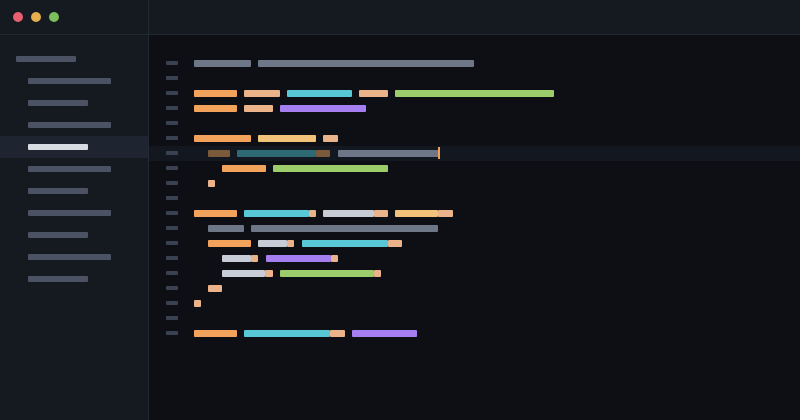 This screenshot has width=800, height=420. I want to click on editor-tab-bar, so click(474, 17).